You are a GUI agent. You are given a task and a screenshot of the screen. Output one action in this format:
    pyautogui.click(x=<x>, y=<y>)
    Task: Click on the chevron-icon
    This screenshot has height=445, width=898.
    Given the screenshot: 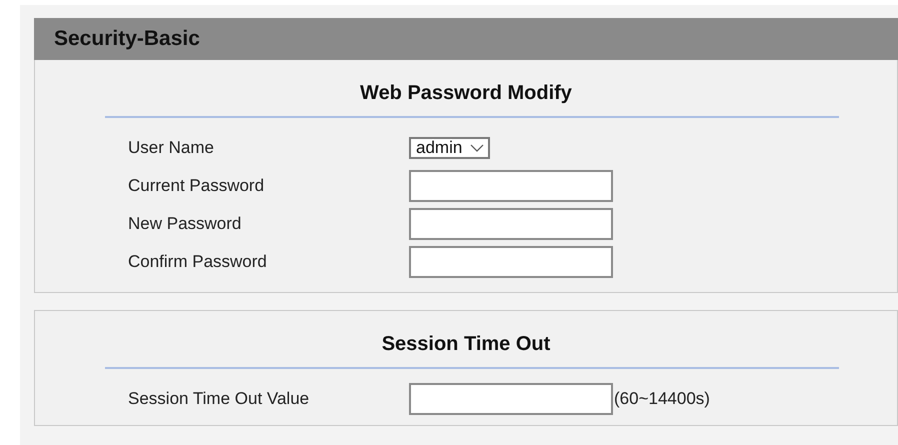 What is the action you would take?
    pyautogui.click(x=477, y=148)
    